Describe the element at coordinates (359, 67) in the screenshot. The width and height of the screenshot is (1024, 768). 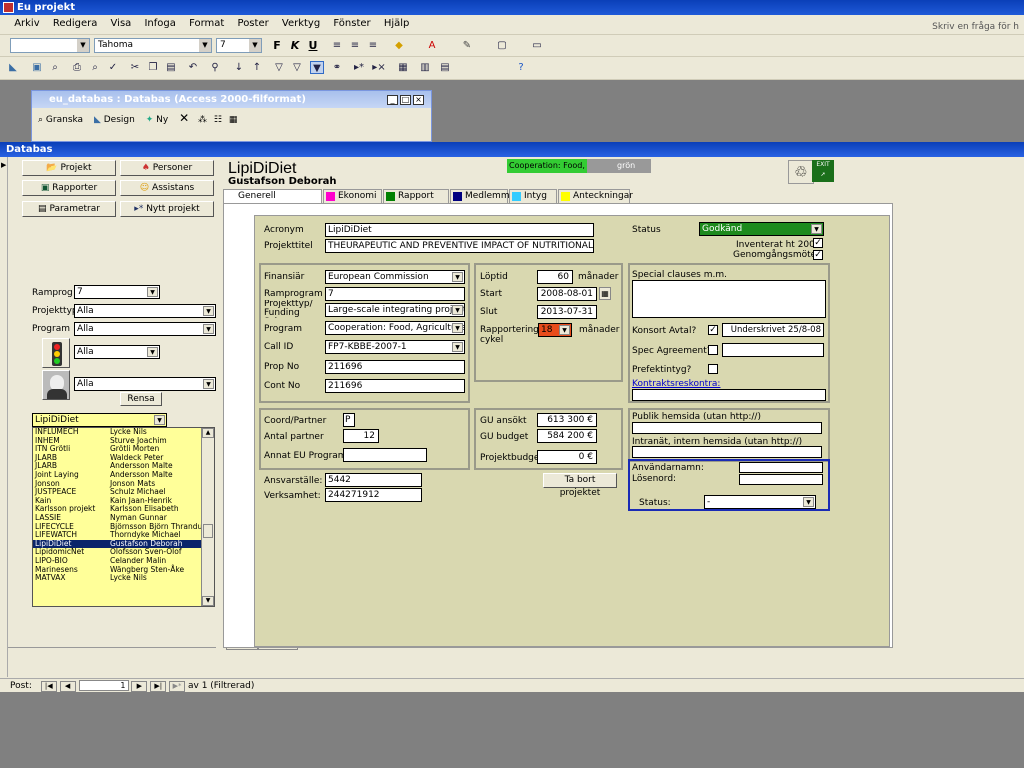
I see `new-record-icon: ▸*` at that location.